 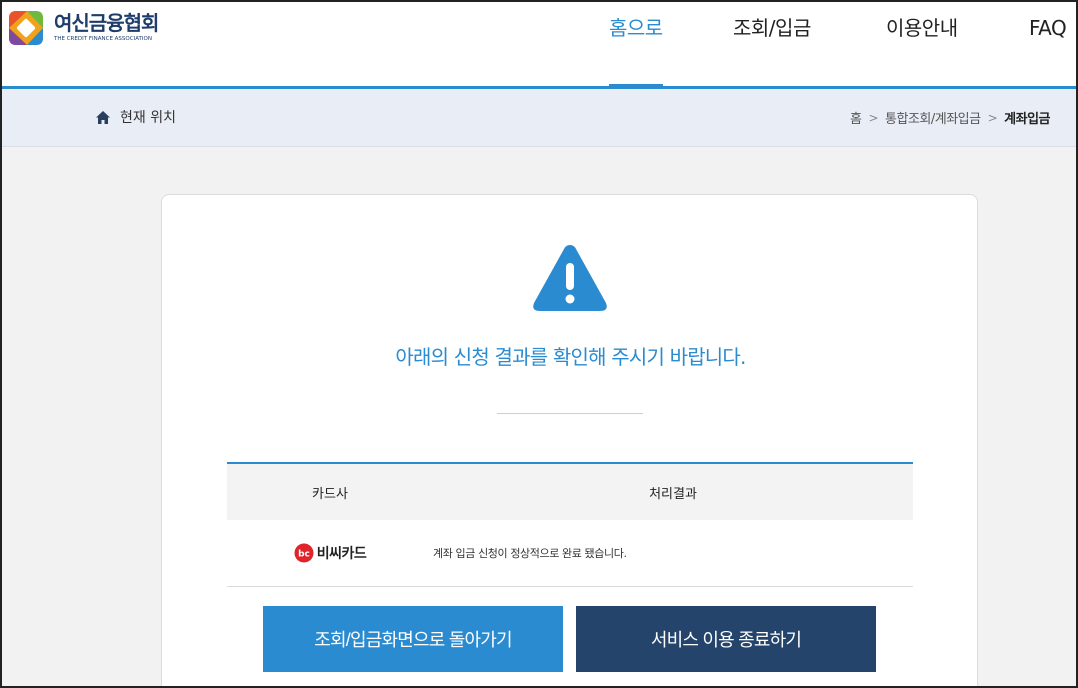 What do you see at coordinates (933, 117) in the screenshot?
I see `breadcrumb-inquiry: 통합조회/계좌입금` at bounding box center [933, 117].